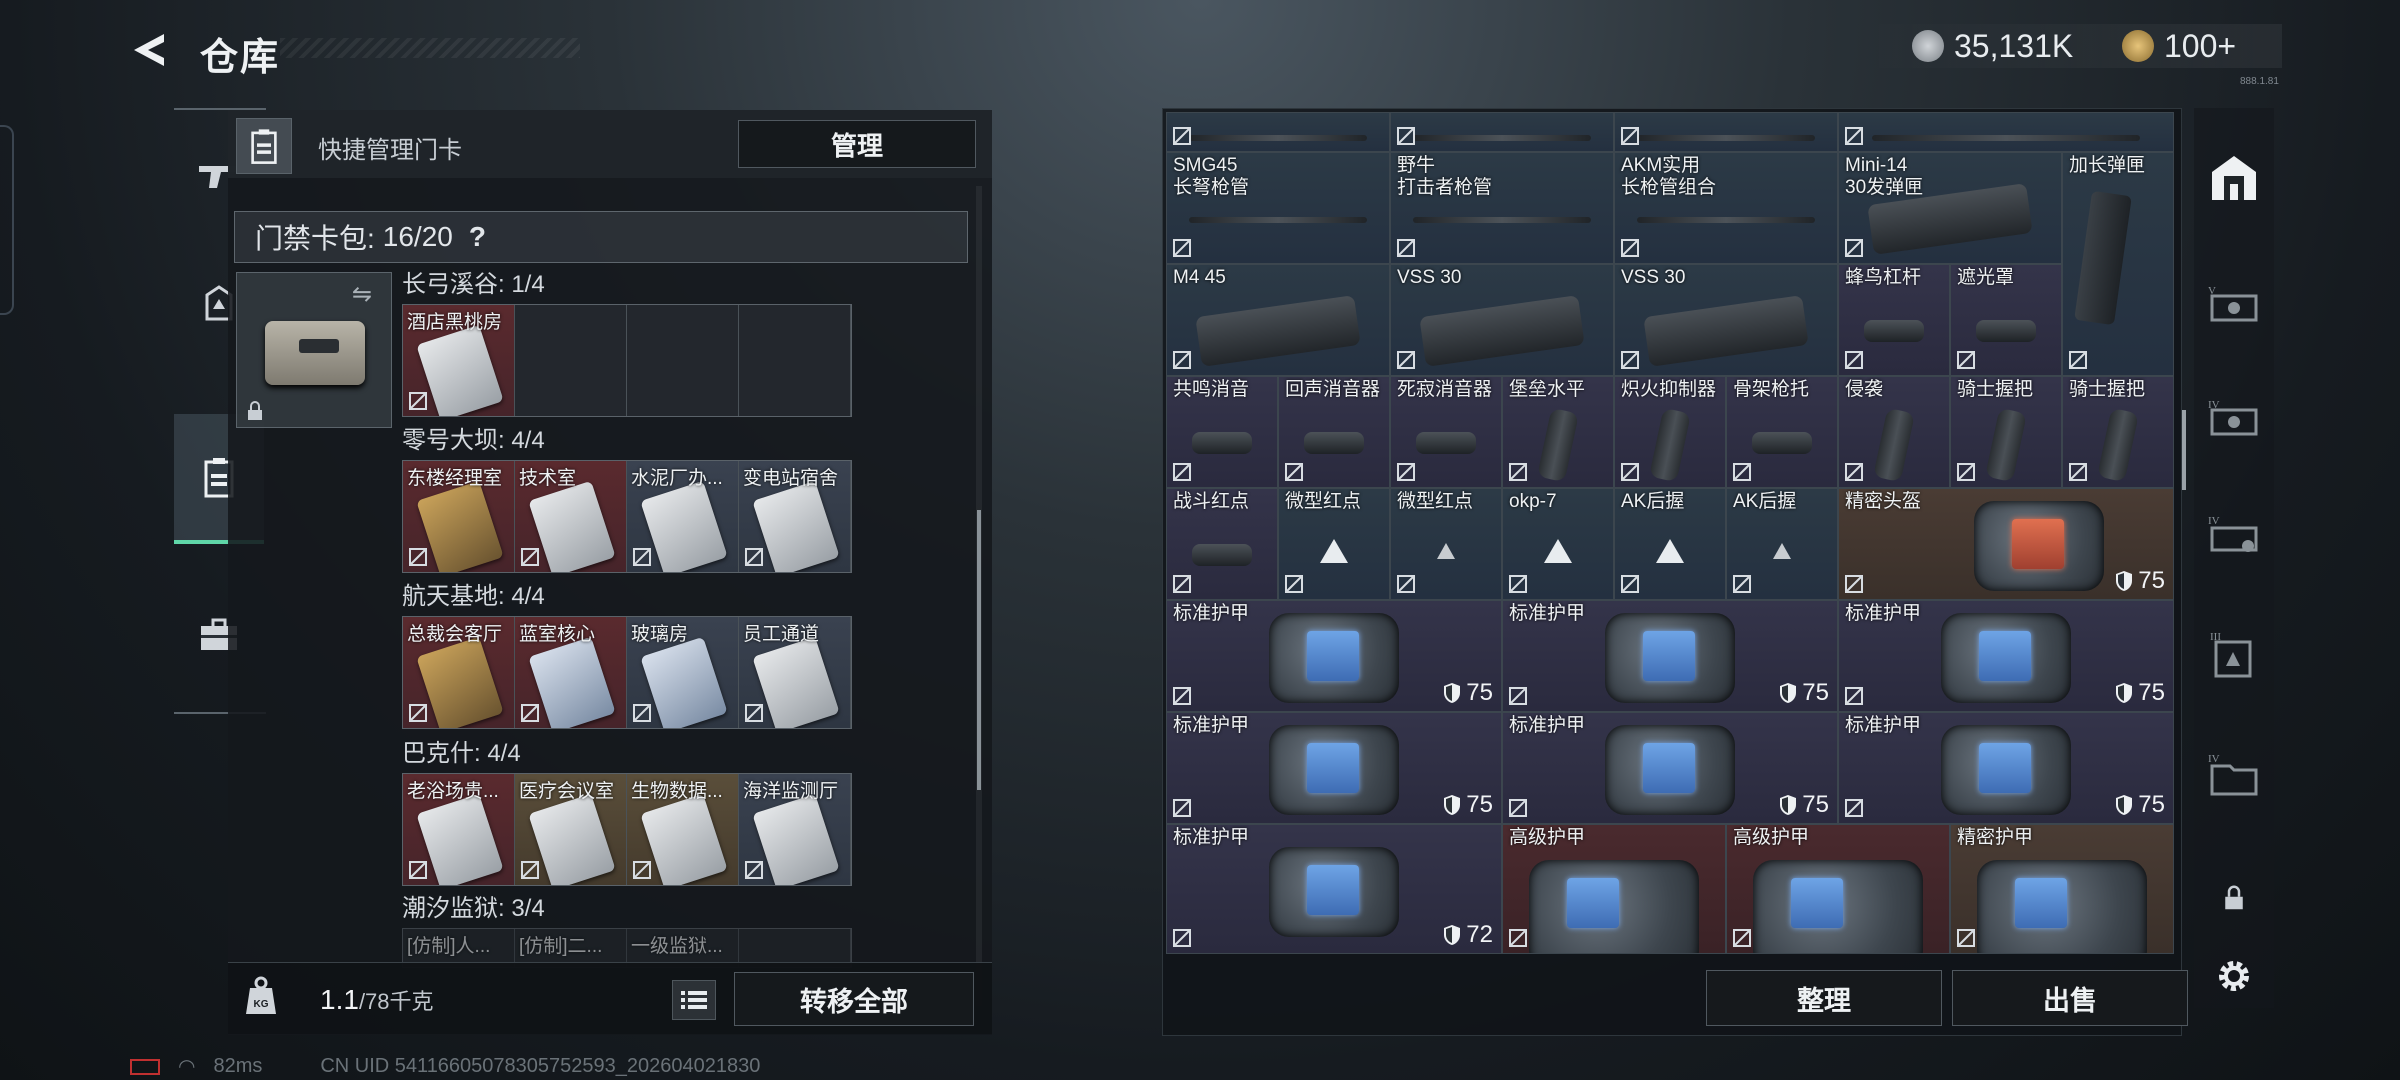 This screenshot has height=1080, width=2400. Describe the element at coordinates (1894, 320) in the screenshot. I see `inventory-item: 蜂鸟杠杆` at that location.